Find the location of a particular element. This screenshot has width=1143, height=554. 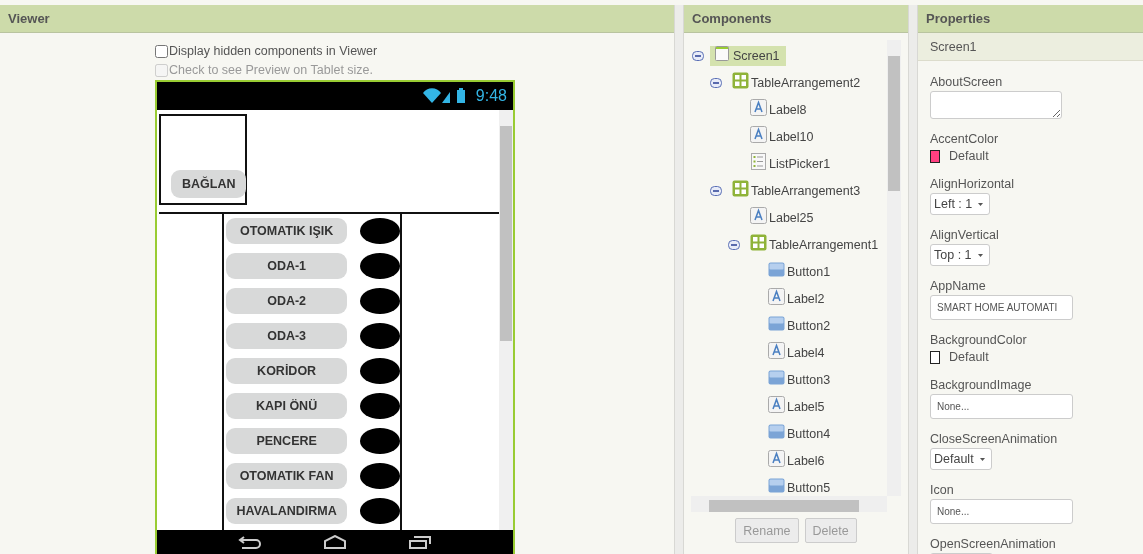

checkbox-label: Check to see Preview on Tablet size. is located at coordinates (271, 70).